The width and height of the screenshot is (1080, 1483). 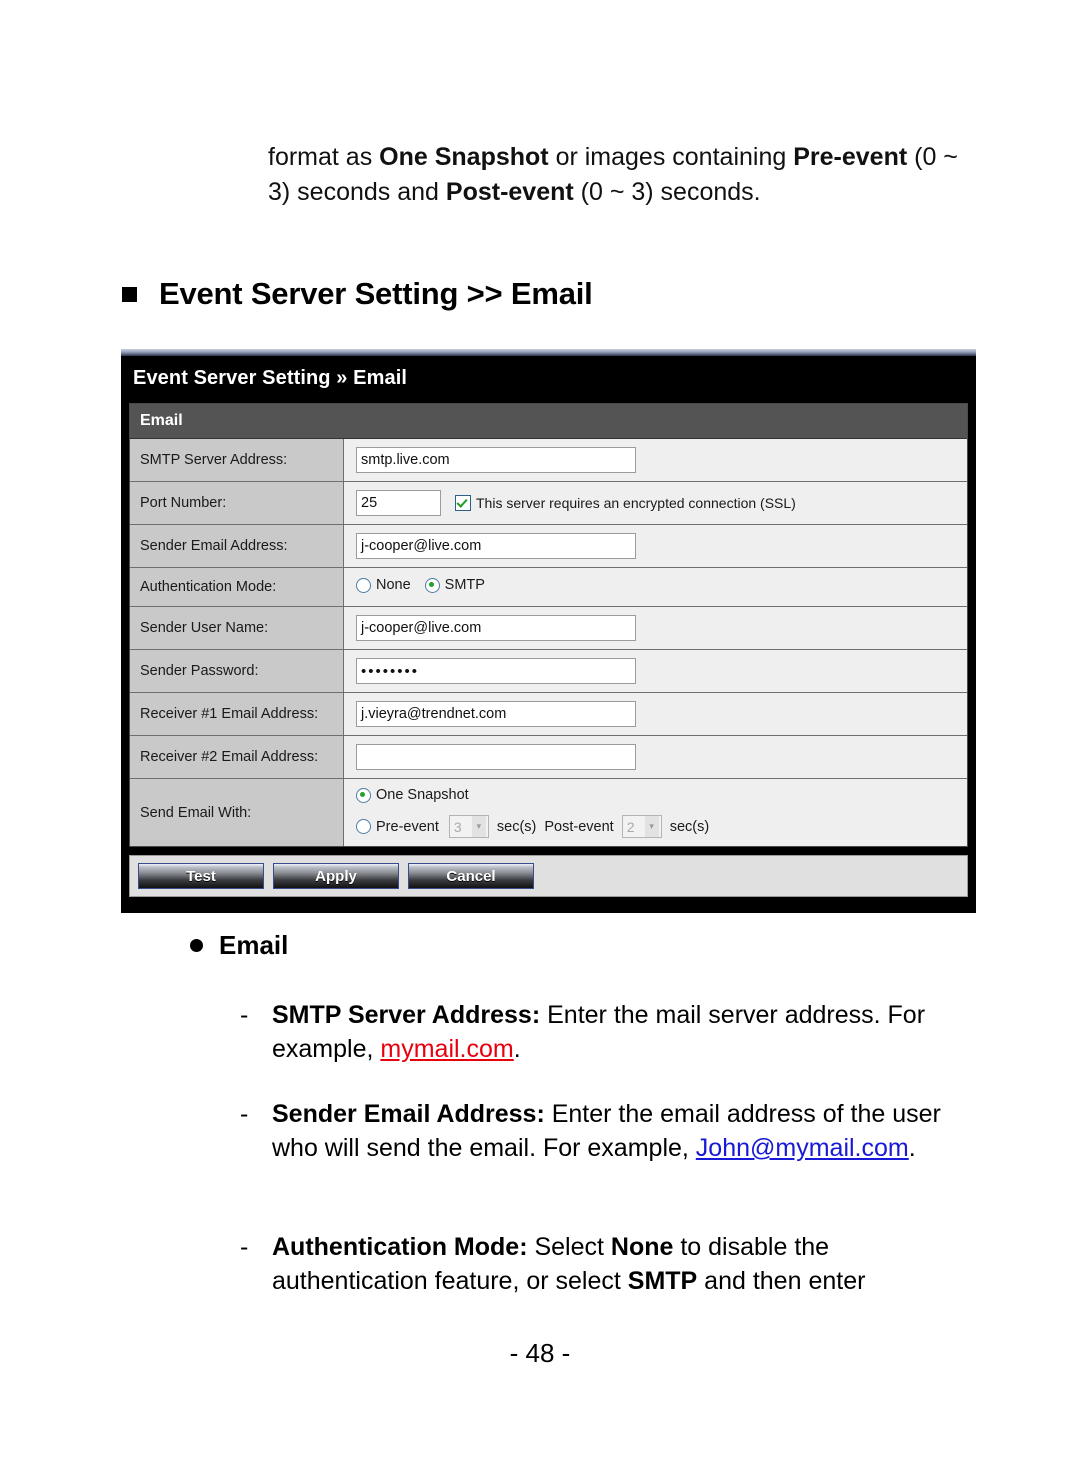 What do you see at coordinates (655, 757) in the screenshot?
I see `cell-receiver-2-email-address` at bounding box center [655, 757].